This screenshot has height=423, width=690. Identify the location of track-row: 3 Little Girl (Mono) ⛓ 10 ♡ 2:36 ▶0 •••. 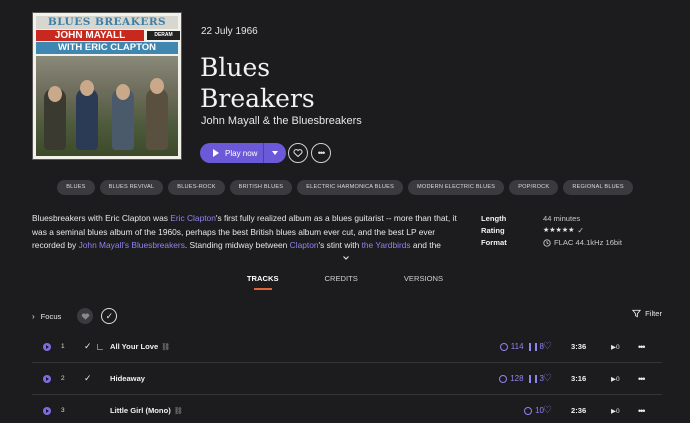
(347, 409).